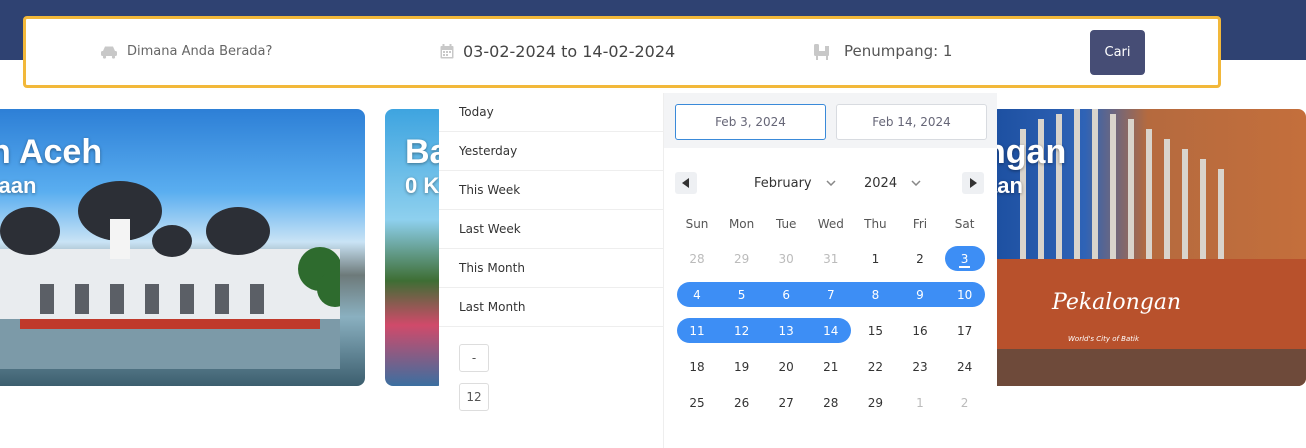  Describe the element at coordinates (474, 358) in the screenshot. I see `days-minus-button: -` at that location.